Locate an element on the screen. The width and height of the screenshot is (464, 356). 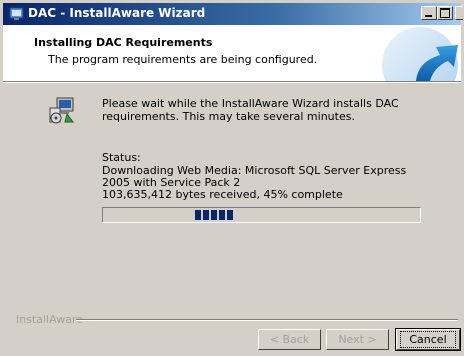
download-progress-bar is located at coordinates (261, 215).